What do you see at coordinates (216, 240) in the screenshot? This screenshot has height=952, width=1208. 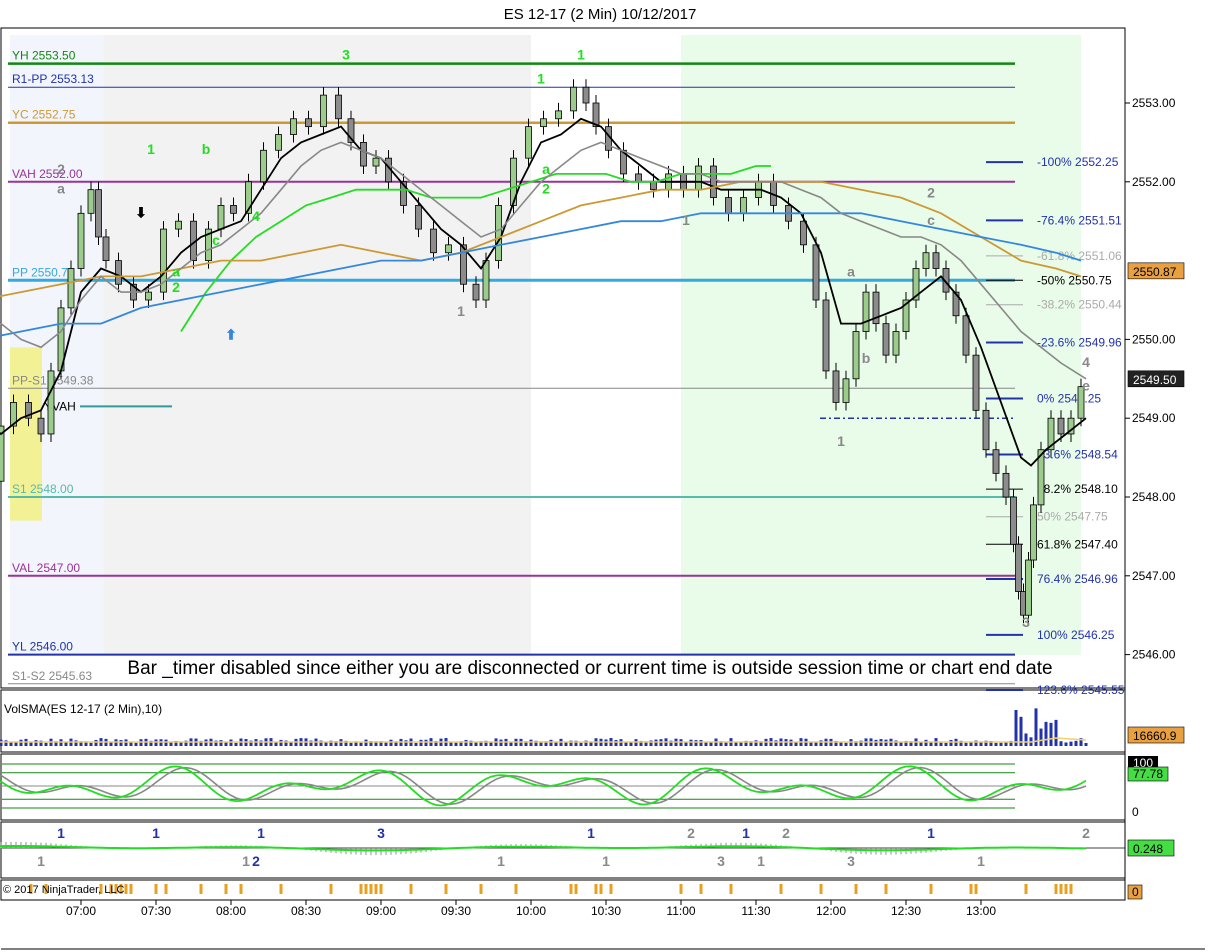 I see `wave-label: c` at bounding box center [216, 240].